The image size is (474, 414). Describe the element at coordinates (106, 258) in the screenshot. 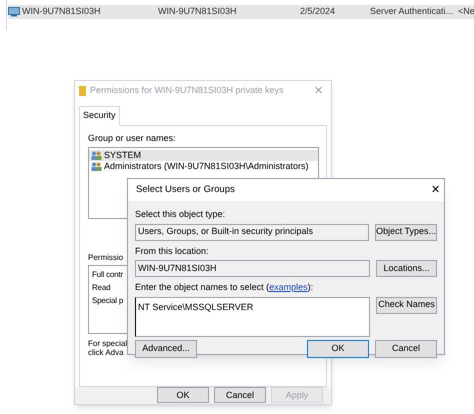

I see `field-label: Permissio` at that location.